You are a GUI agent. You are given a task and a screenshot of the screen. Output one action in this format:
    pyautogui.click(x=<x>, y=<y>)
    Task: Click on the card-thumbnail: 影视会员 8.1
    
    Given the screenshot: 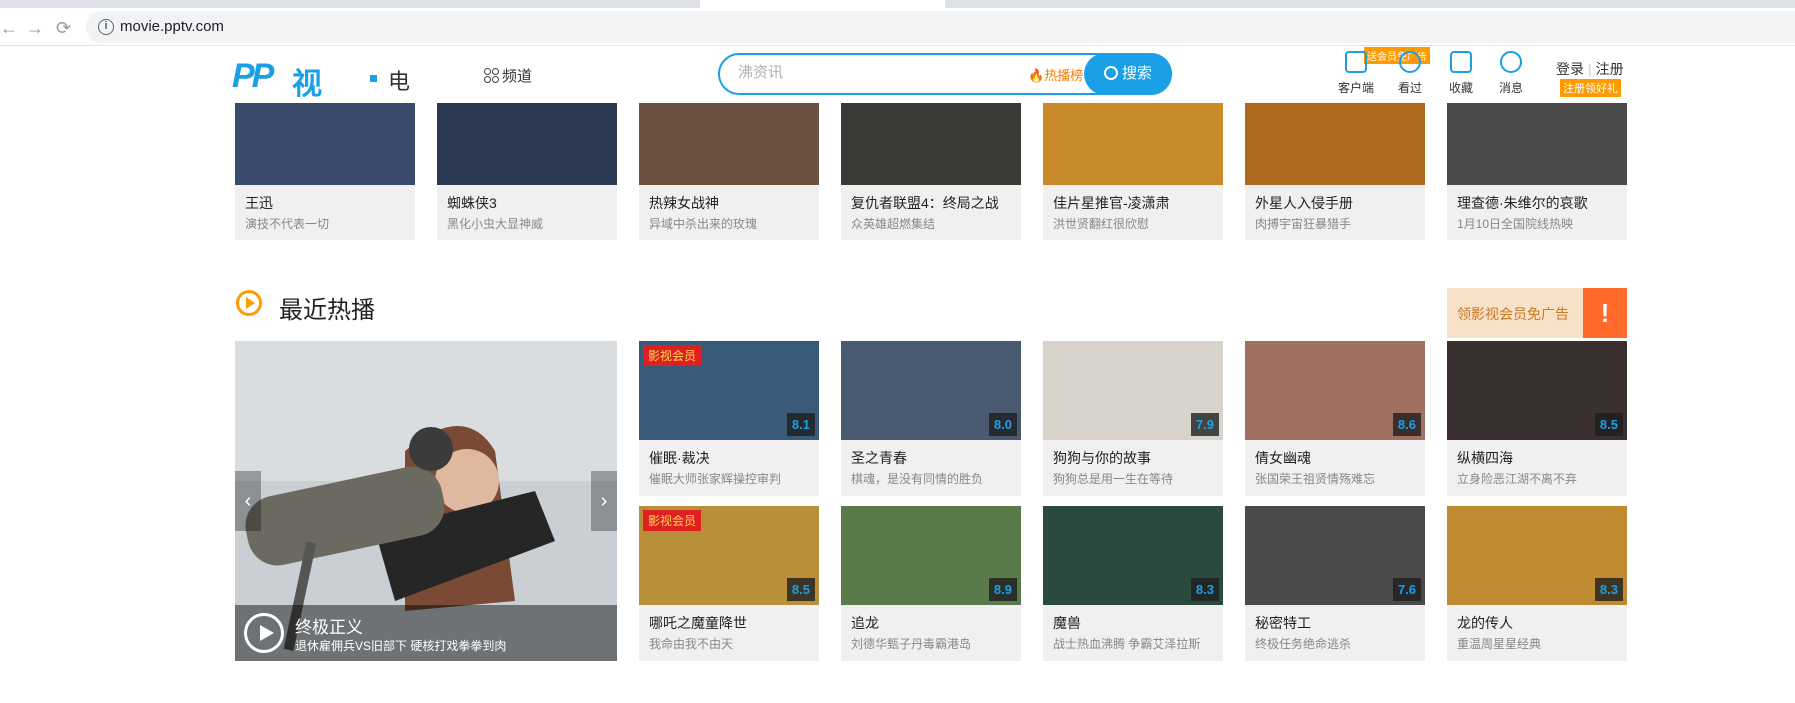 What is the action you would take?
    pyautogui.click(x=729, y=390)
    